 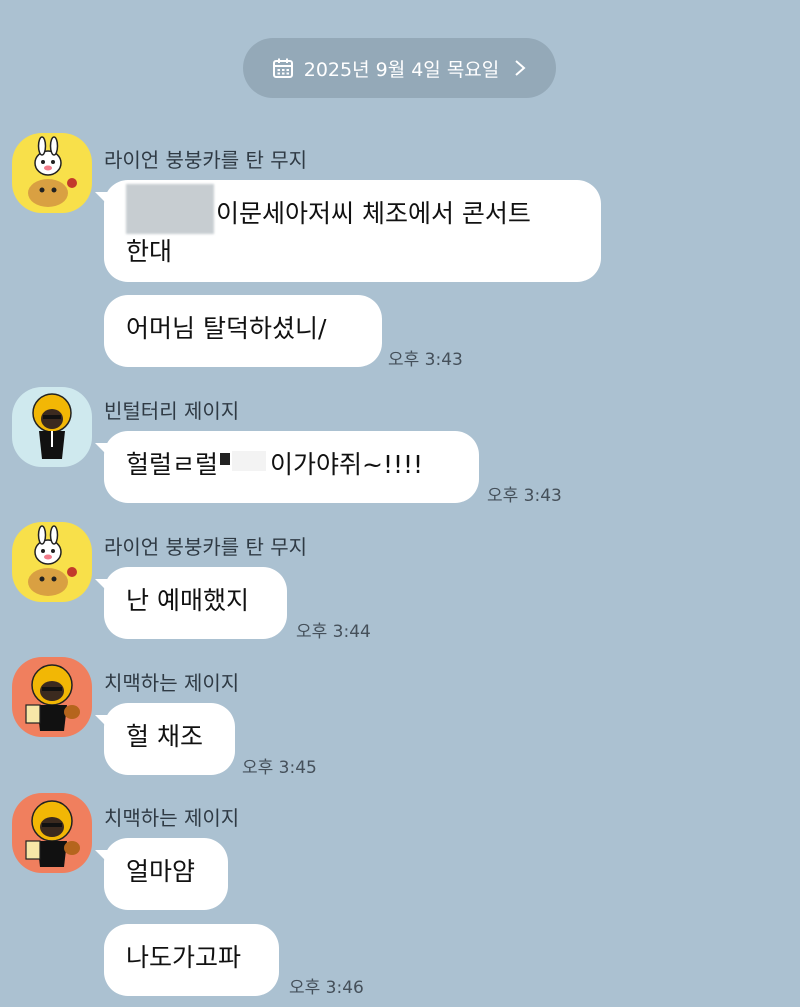 What do you see at coordinates (226, 328) in the screenshot?
I see `message-text: 어머님 탈덕하셨니/` at bounding box center [226, 328].